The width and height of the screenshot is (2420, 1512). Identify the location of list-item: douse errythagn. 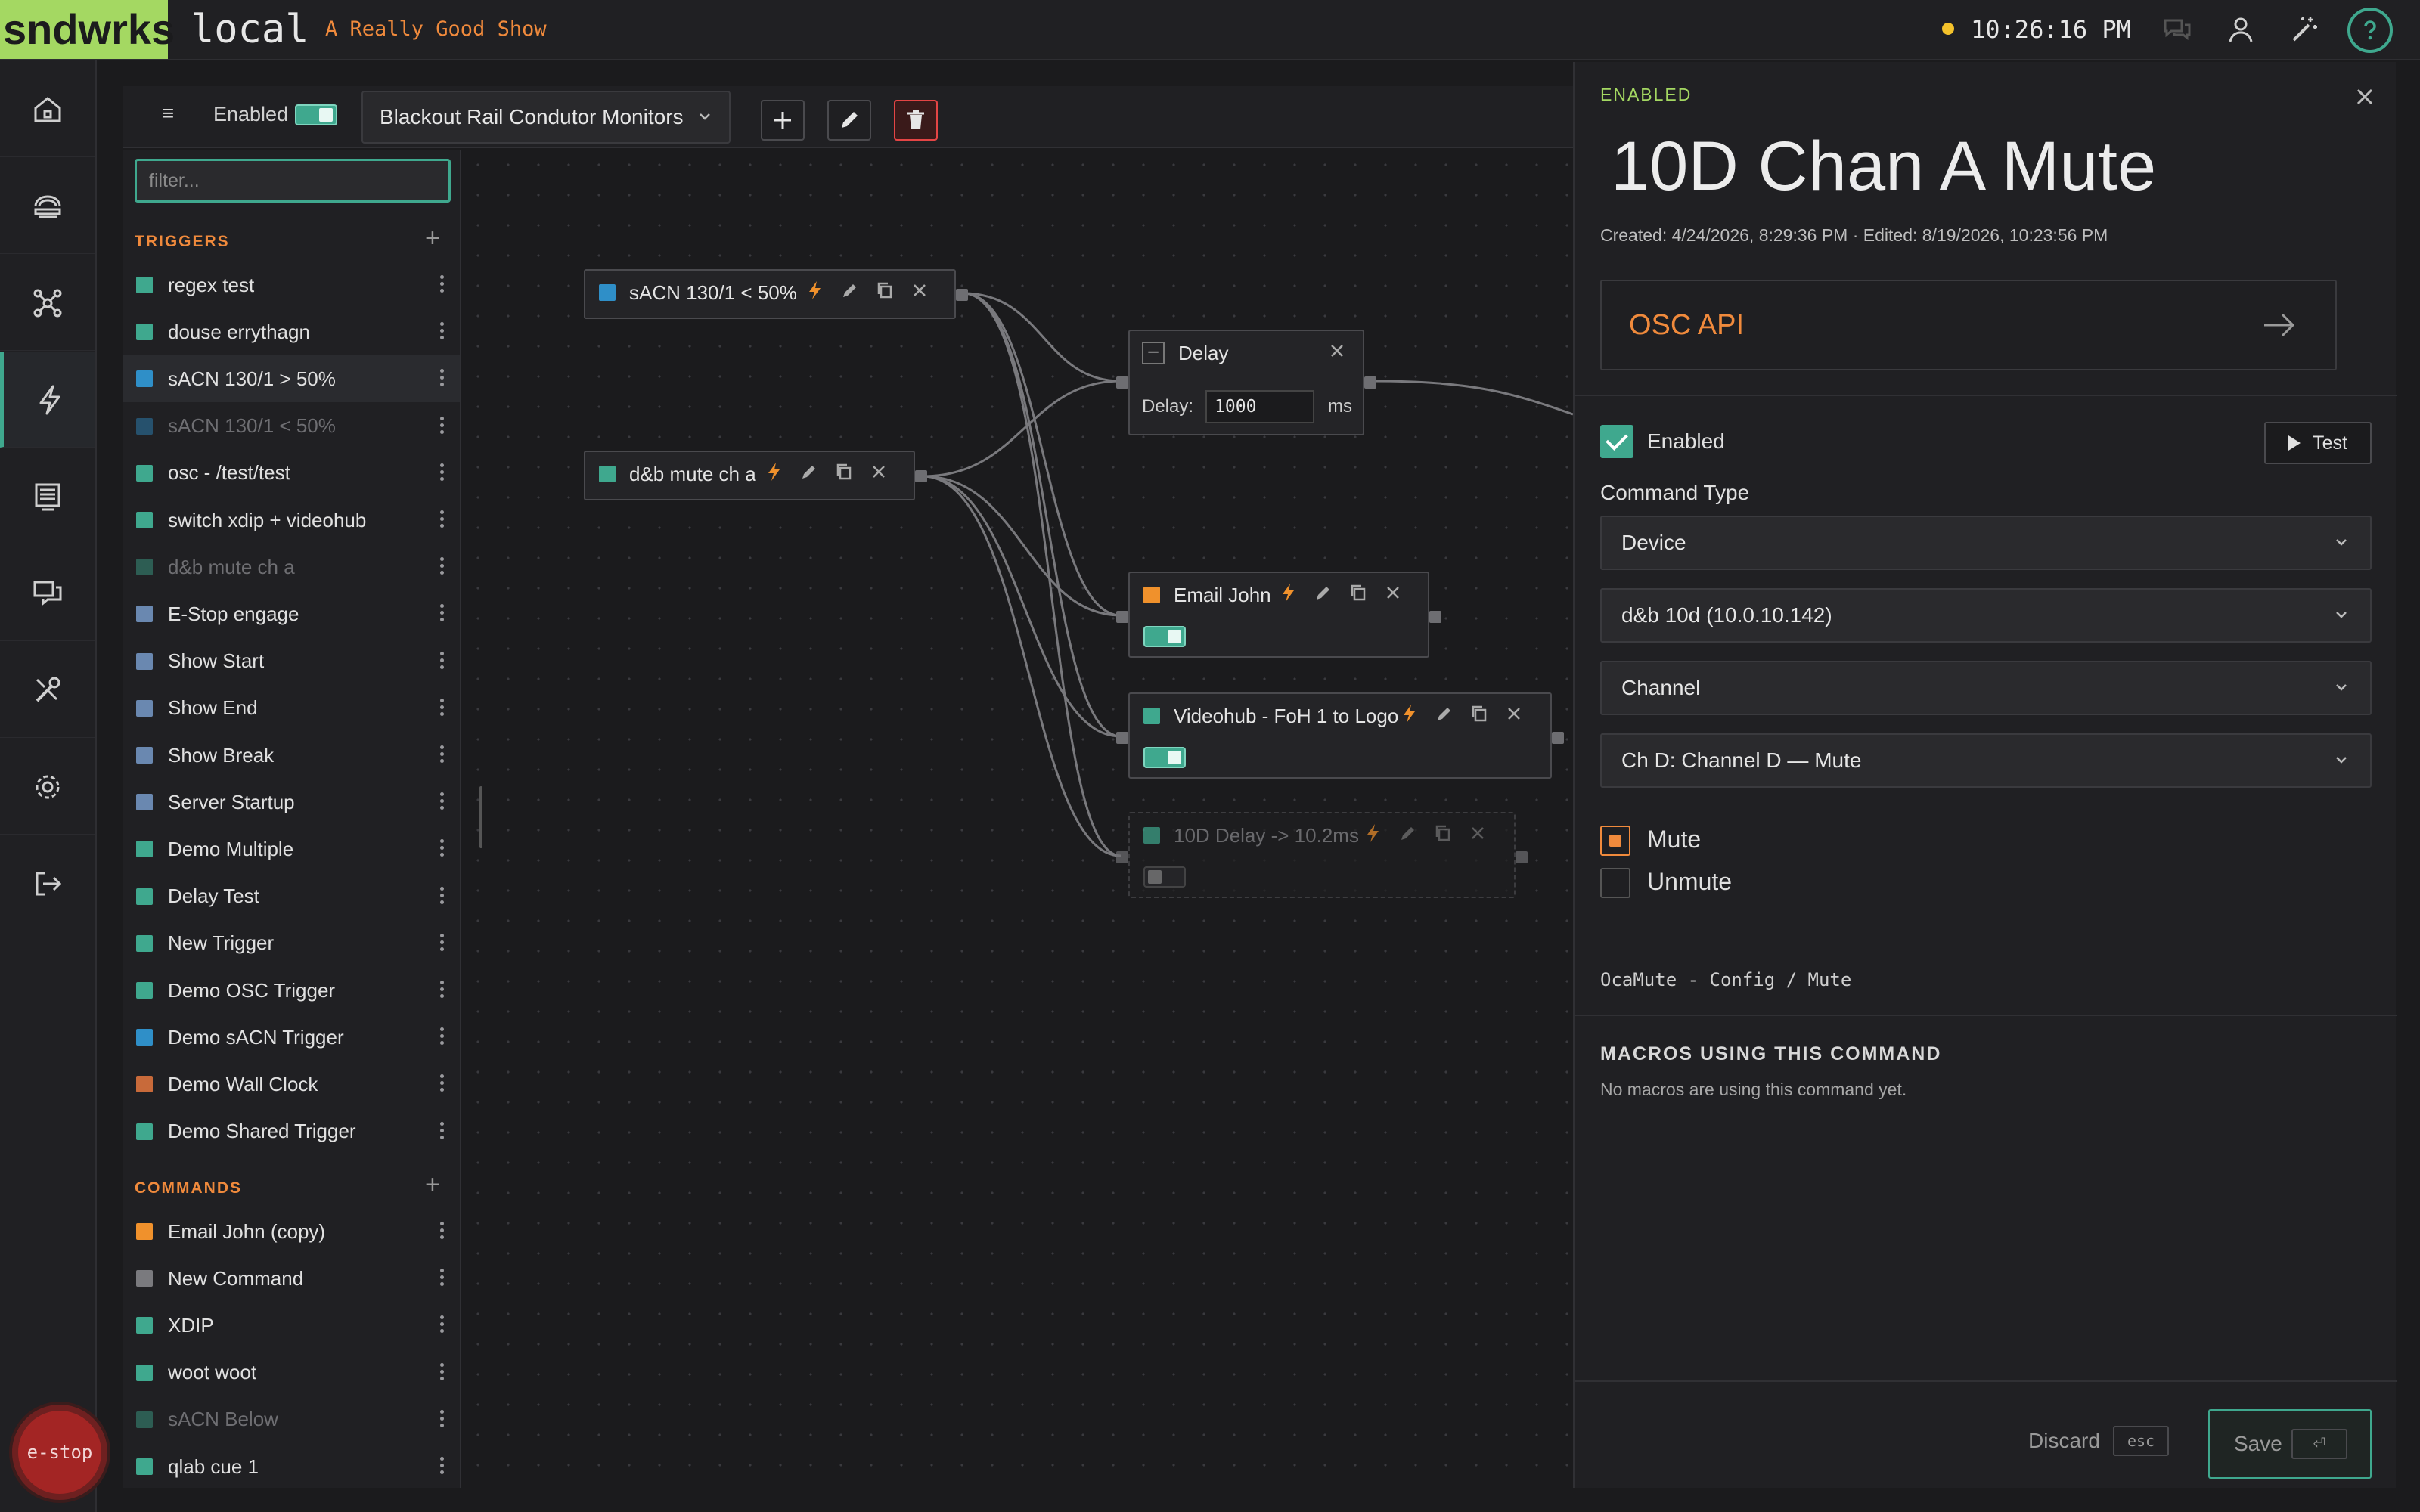
(291, 331).